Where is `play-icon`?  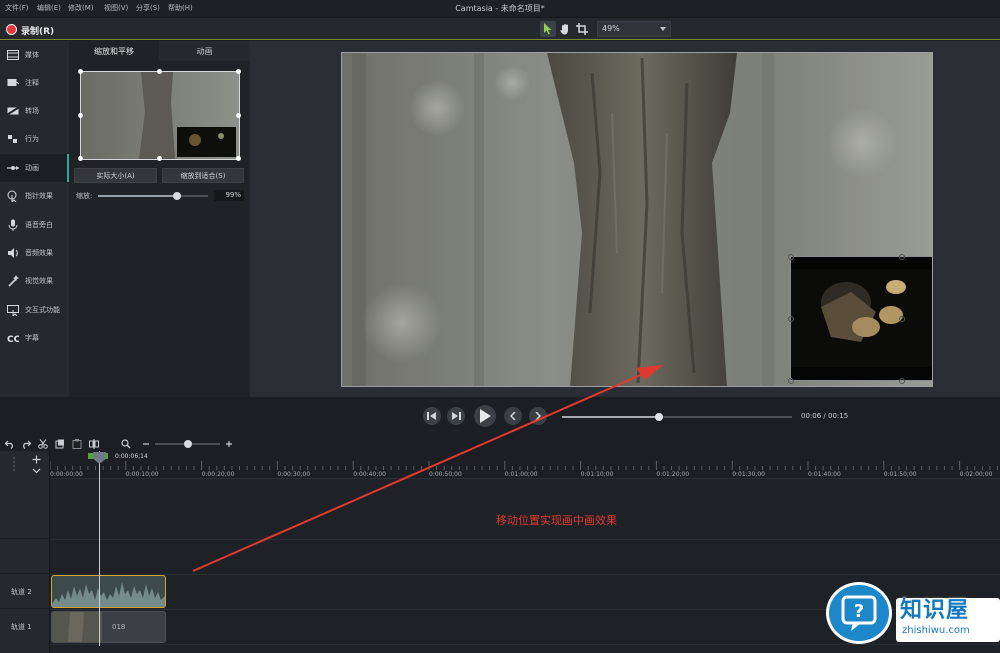
play-icon is located at coordinates (485, 416).